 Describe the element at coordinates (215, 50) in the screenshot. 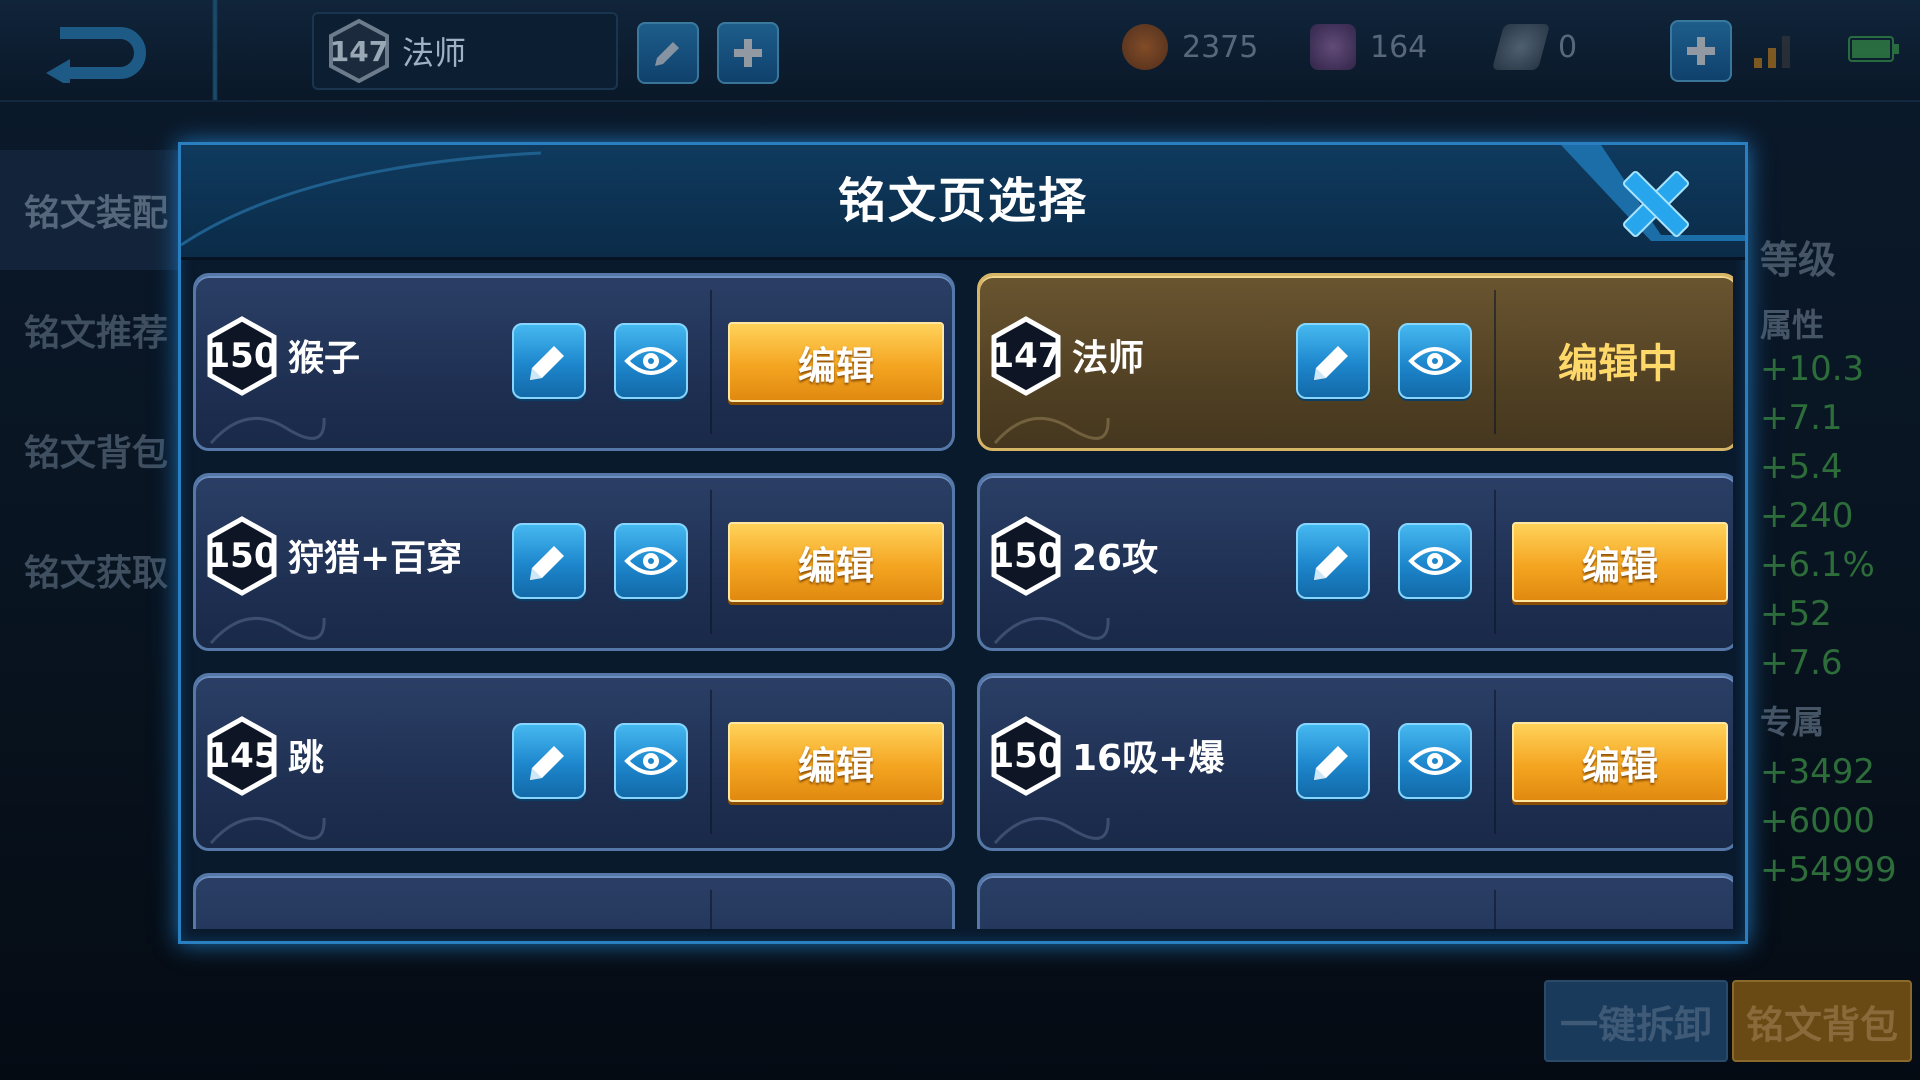

I see `header-divider` at that location.